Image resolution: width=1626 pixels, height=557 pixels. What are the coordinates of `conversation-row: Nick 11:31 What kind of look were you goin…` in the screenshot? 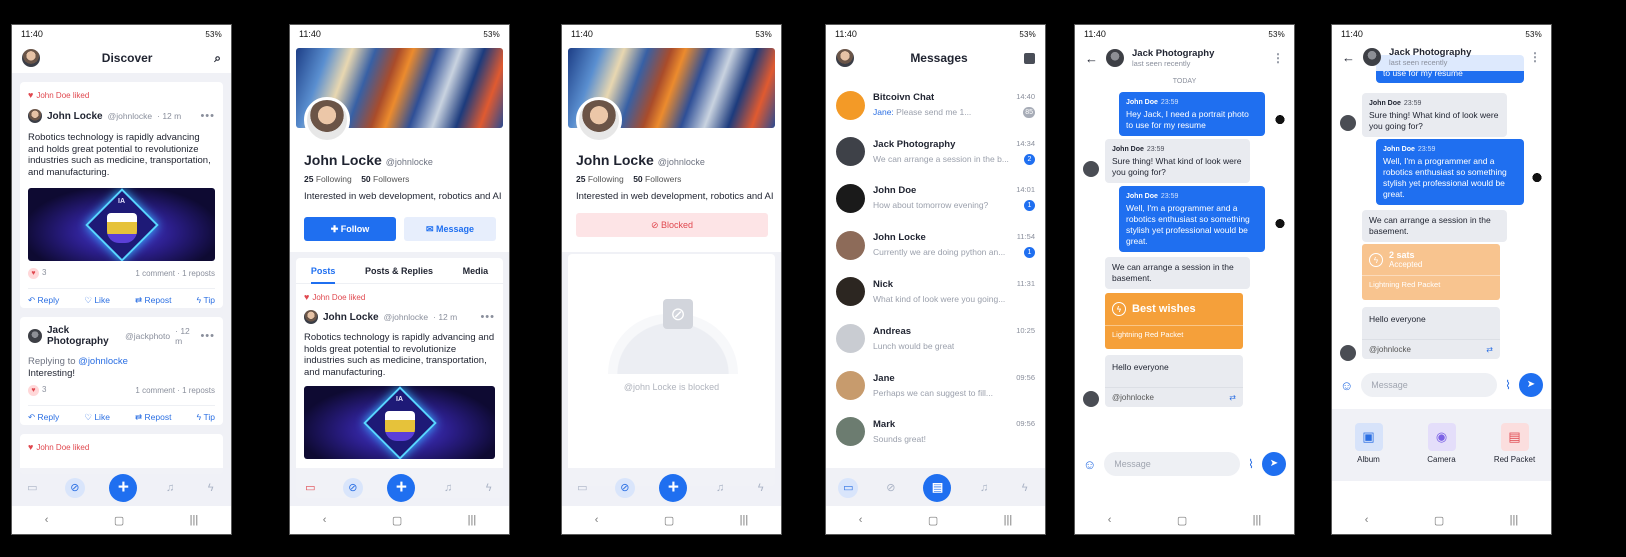 It's located at (935, 291).